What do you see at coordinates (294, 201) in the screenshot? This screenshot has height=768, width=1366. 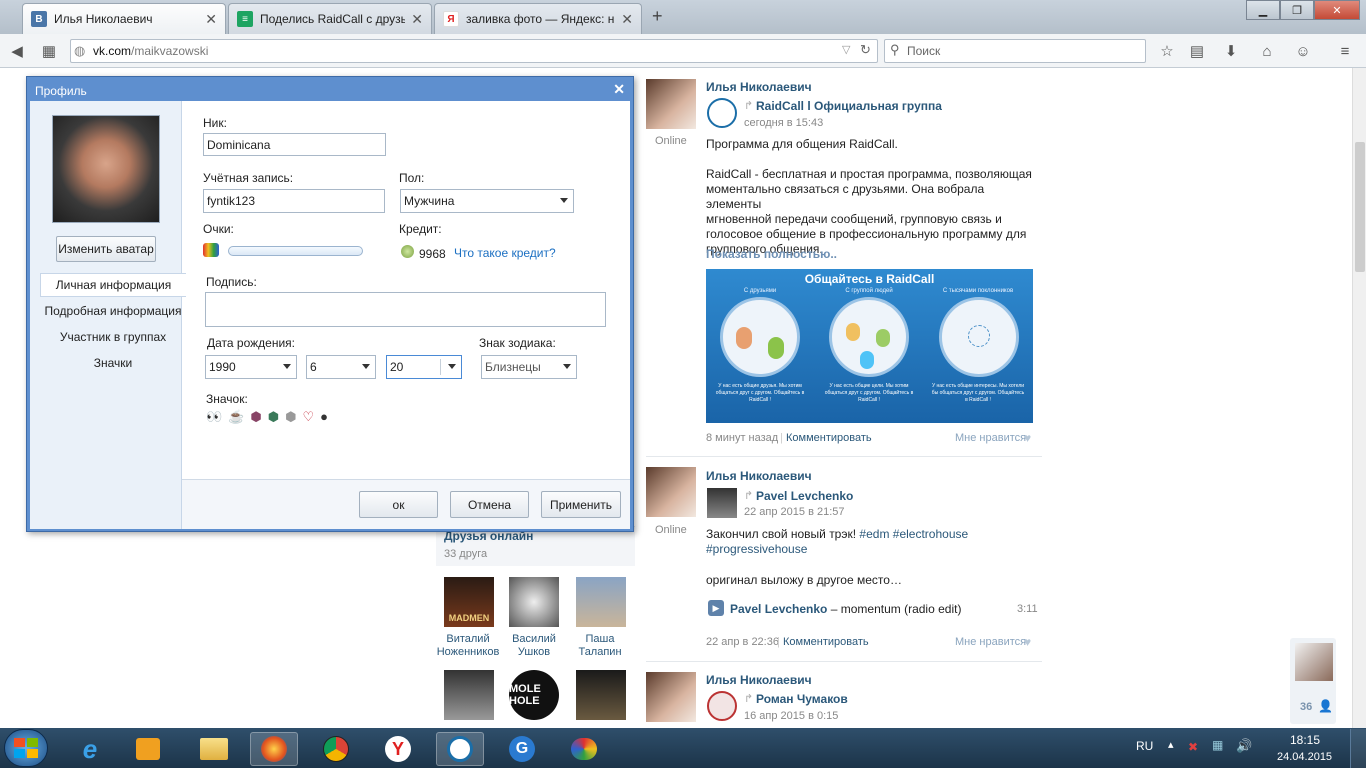 I see `account-field: fyntik123` at bounding box center [294, 201].